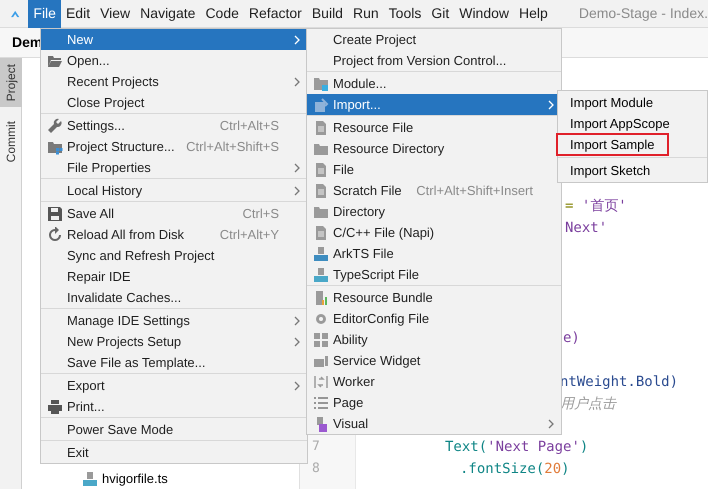 The image size is (708, 489). I want to click on menu-item-label: Resource File, so click(373, 127).